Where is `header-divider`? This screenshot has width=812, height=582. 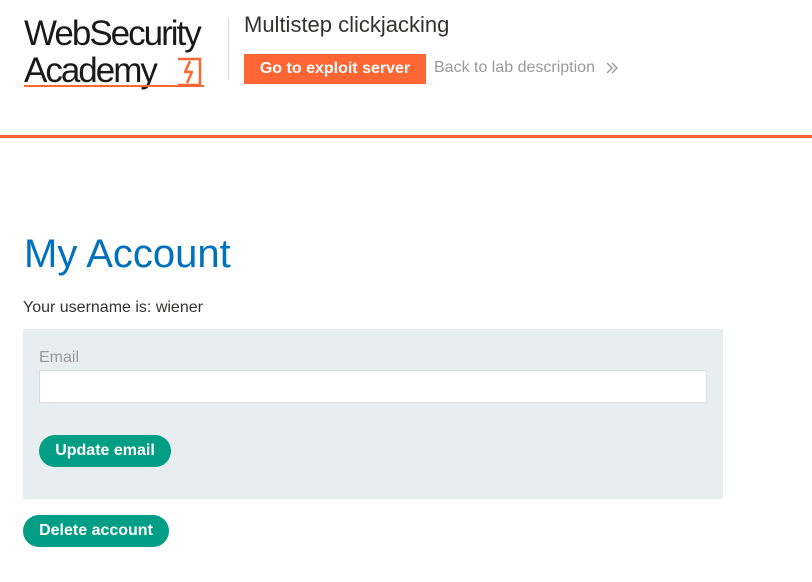
header-divider is located at coordinates (228, 49).